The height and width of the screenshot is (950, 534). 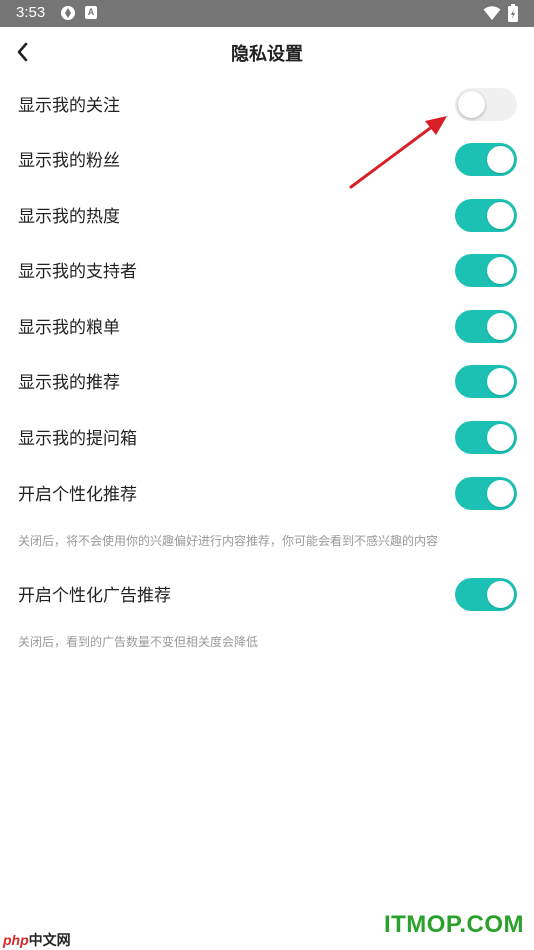 I want to click on page-title: 隐私设置, so click(x=267, y=54).